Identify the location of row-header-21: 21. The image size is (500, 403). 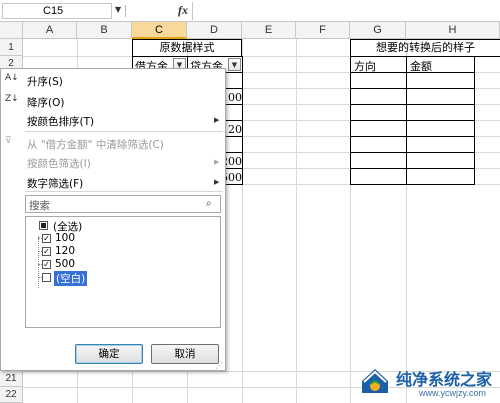
(11, 379).